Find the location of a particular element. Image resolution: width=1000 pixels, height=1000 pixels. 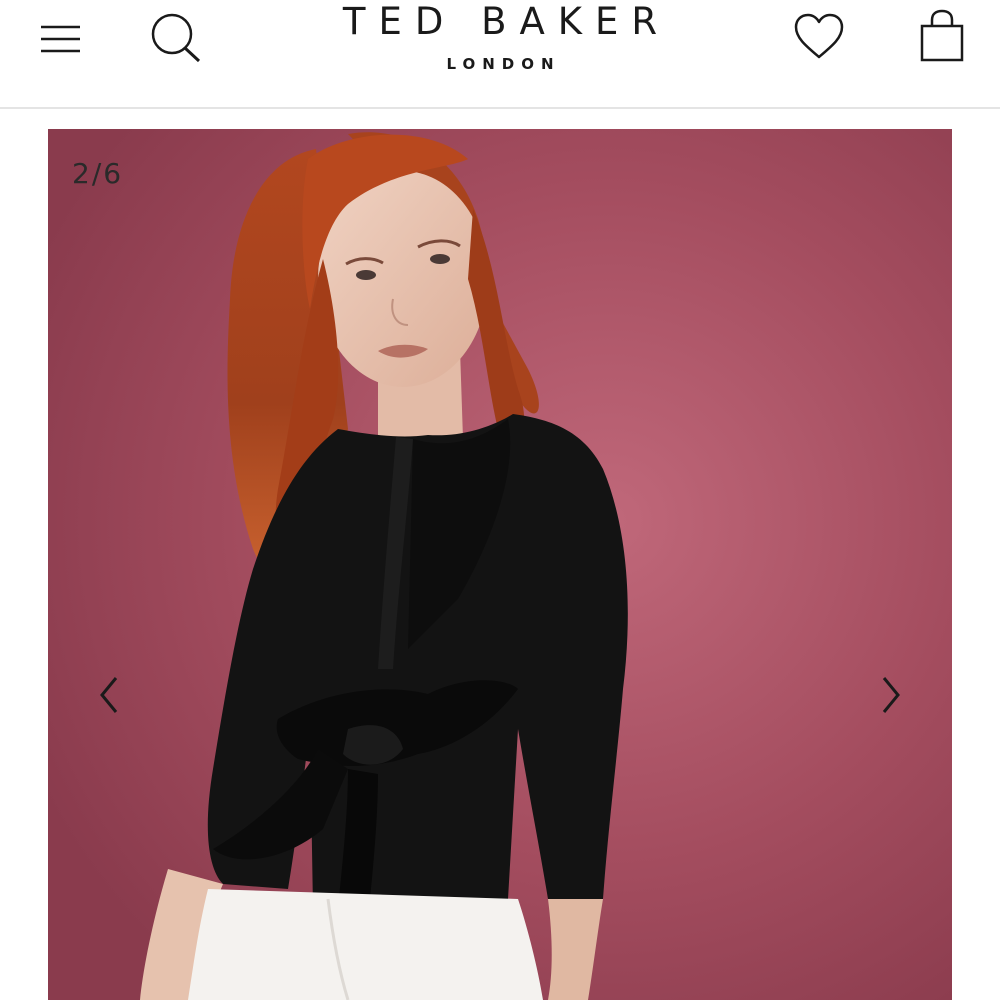

site-header: TED BAKER LONDON is located at coordinates (500, 54).